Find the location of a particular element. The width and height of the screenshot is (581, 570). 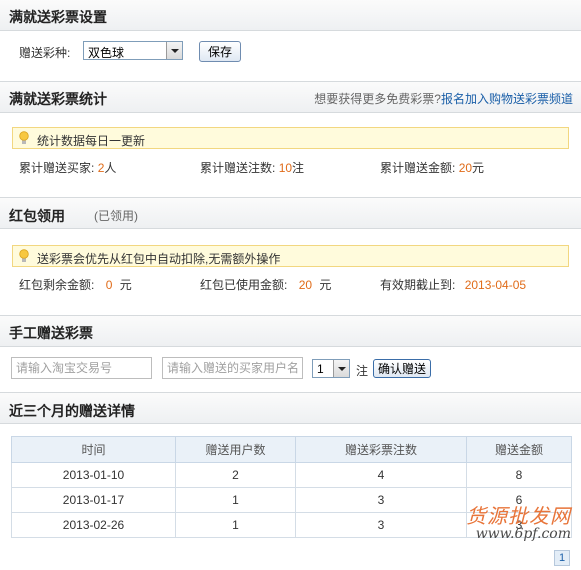

redpacket-remaining: 红包剩余金额: 0 元 is located at coordinates (75, 284).